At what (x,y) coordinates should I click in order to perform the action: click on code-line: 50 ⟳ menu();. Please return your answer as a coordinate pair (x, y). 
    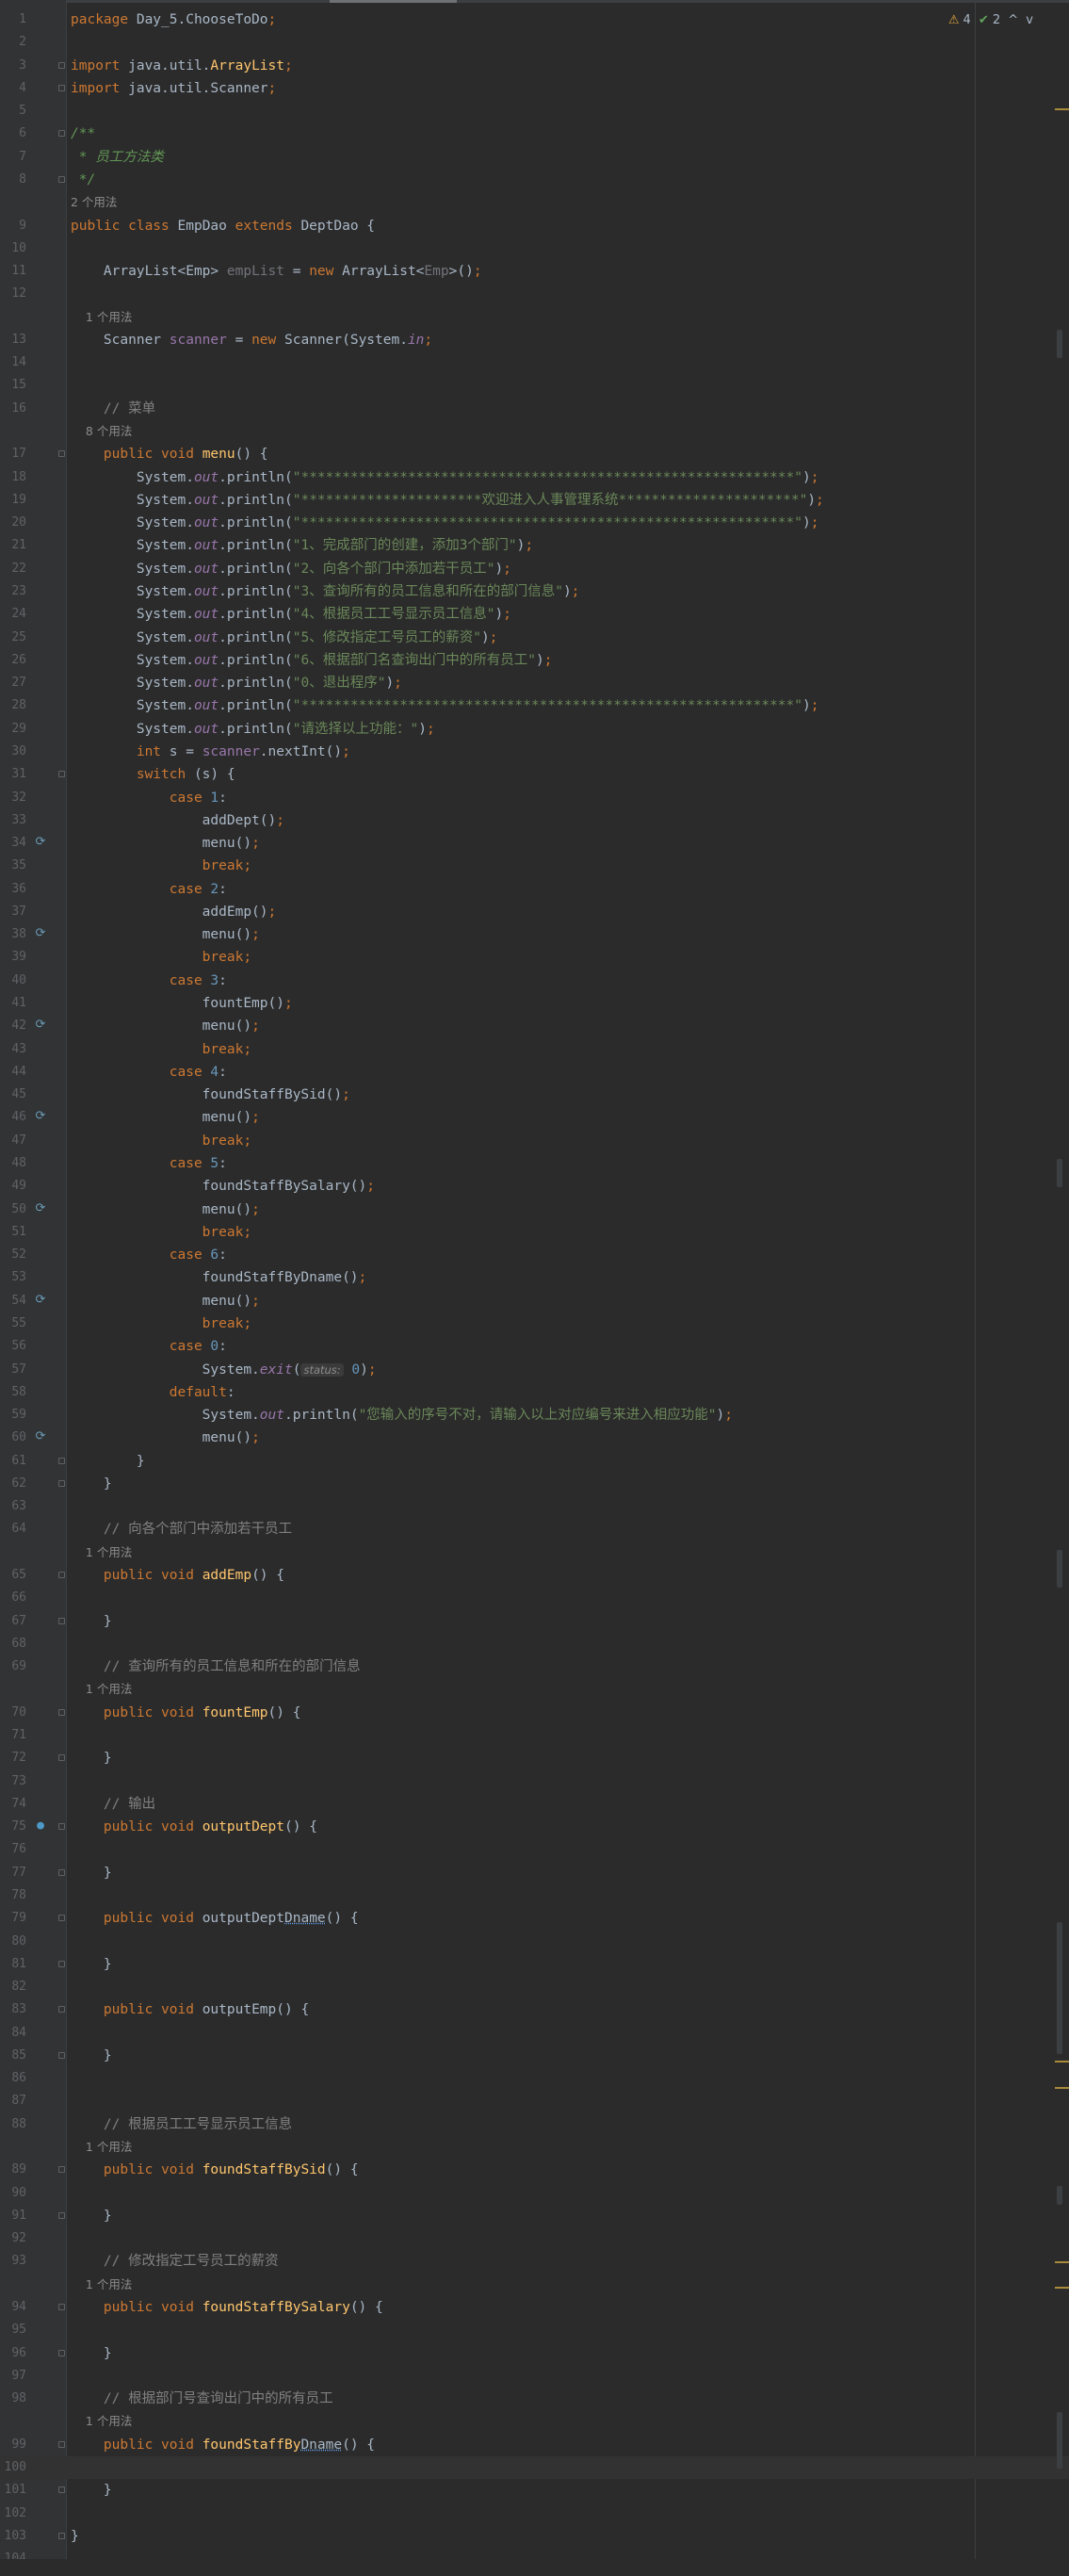
    Looking at the image, I should click on (534, 1209).